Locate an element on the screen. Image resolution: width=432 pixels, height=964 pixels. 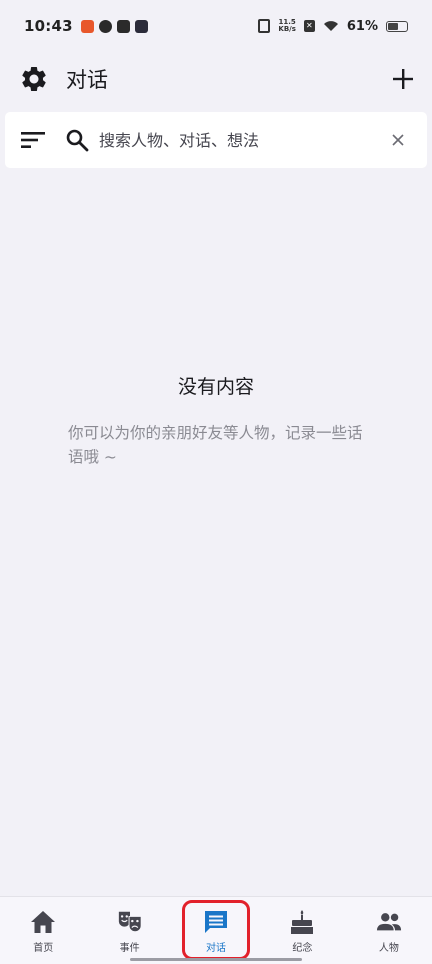
nav-item-people: 人物 is located at coordinates (389, 930).